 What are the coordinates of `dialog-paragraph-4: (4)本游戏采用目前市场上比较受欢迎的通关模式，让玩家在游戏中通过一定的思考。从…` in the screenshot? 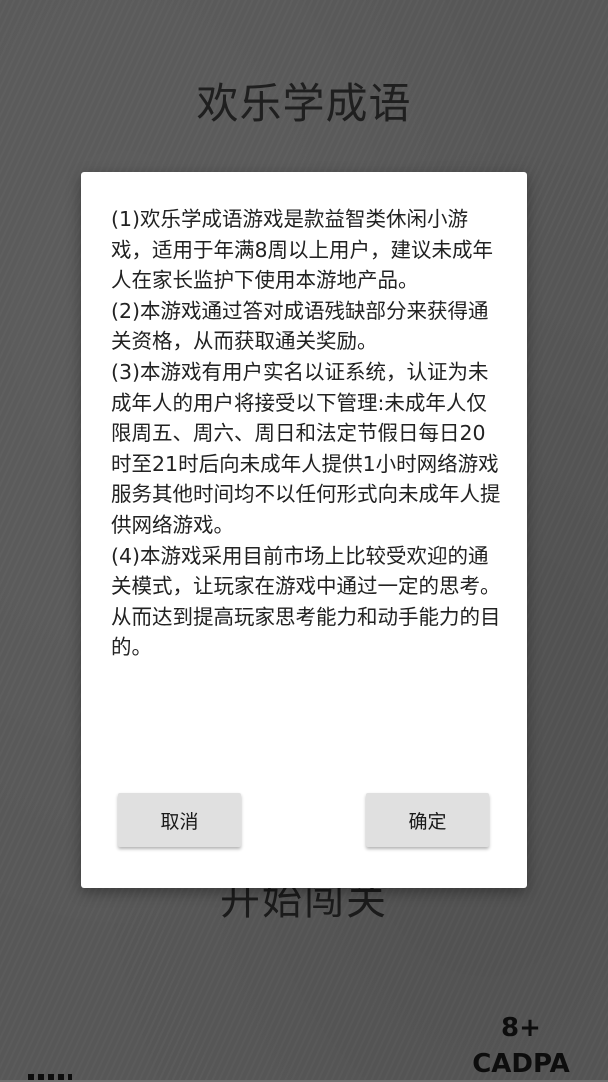 It's located at (306, 601).